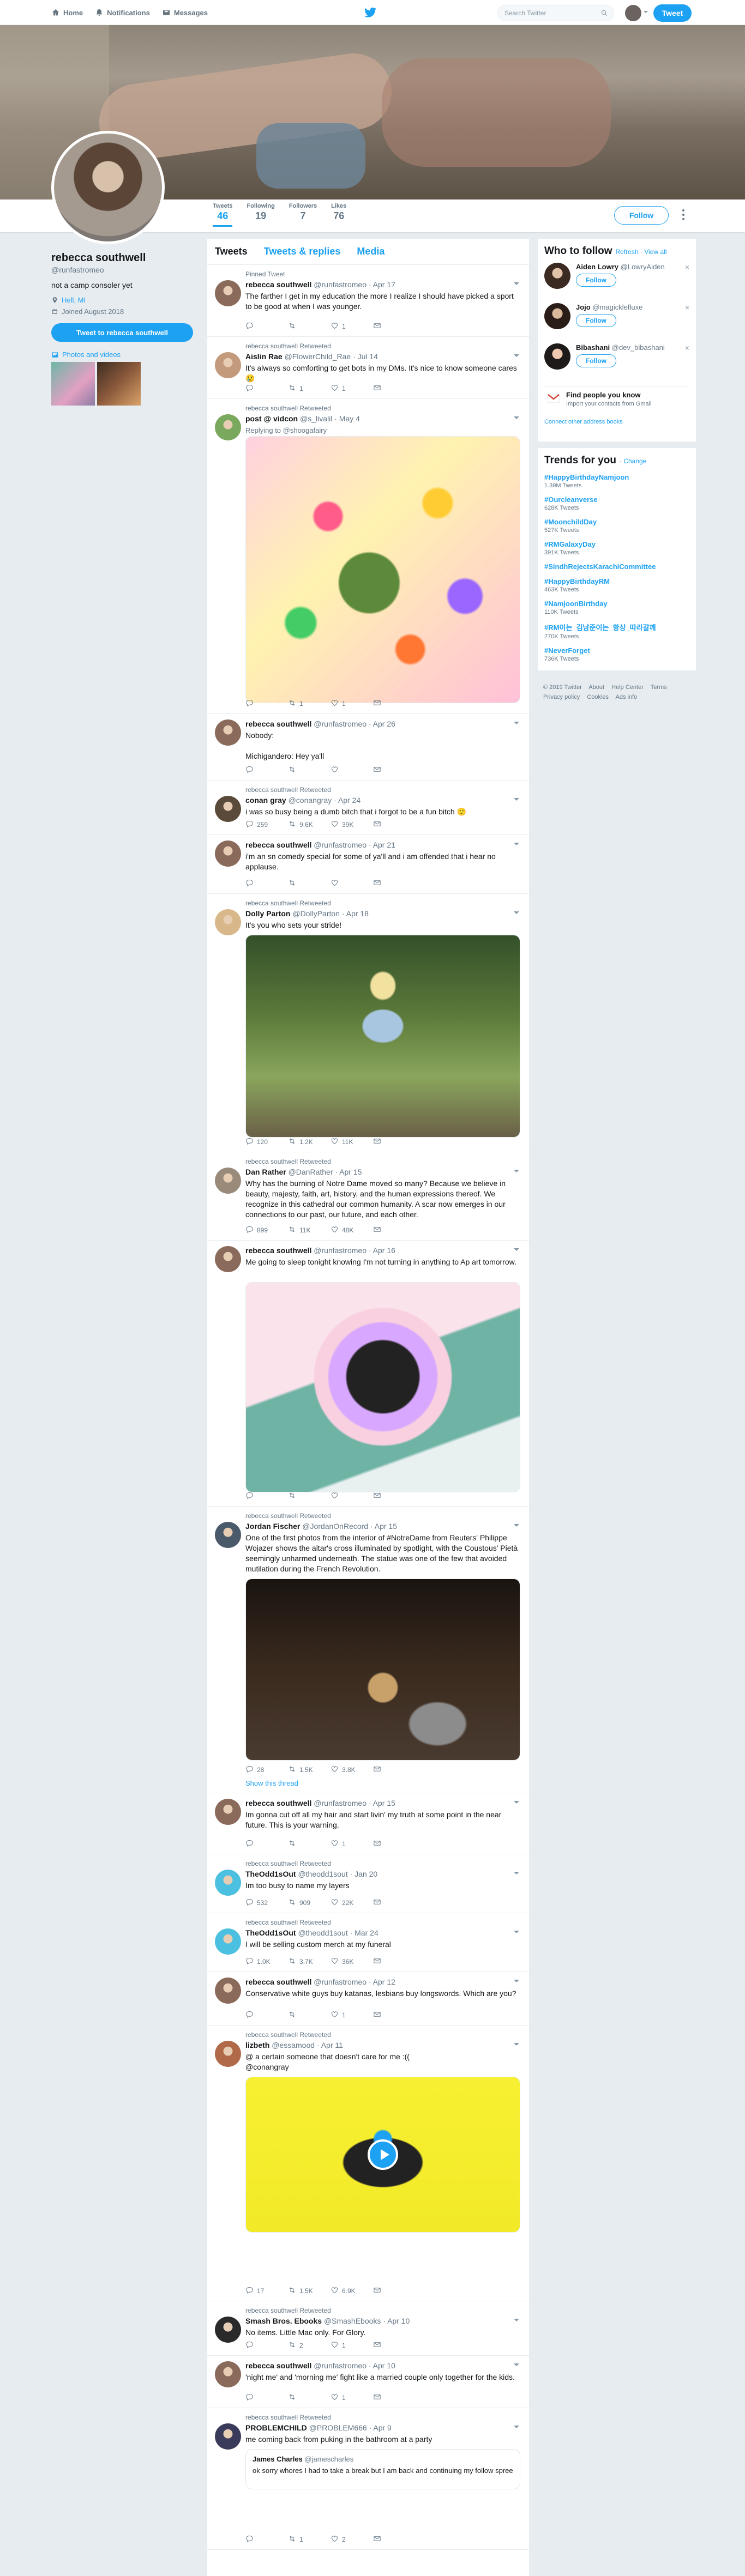  Describe the element at coordinates (123, 269) in the screenshot. I see `profile-handle: @runfastromeo` at that location.